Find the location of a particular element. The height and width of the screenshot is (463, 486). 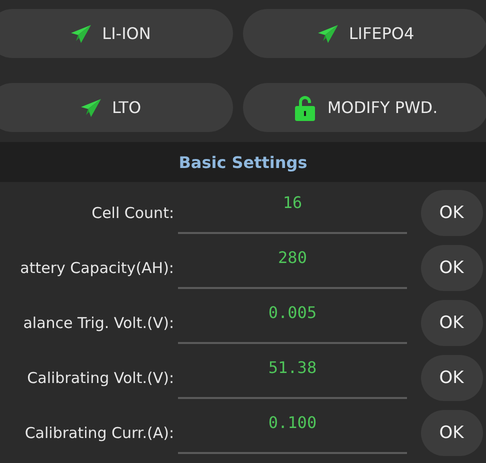

input-field: 0.005 is located at coordinates (292, 321).